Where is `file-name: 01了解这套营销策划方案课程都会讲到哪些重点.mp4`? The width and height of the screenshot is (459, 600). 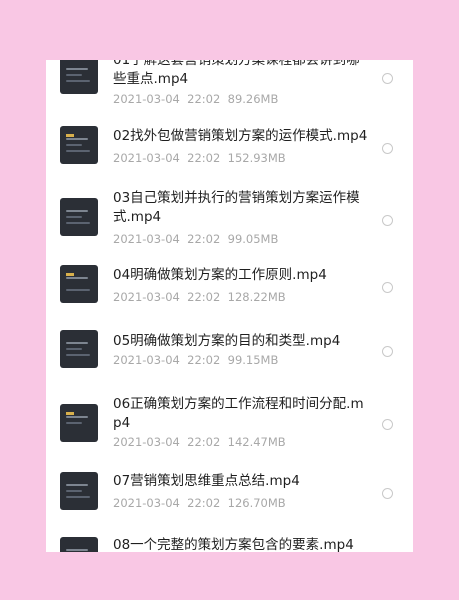
file-name: 01了解这套营销策划方案课程都会讲到哪些重点.mp4 is located at coordinates (236, 73).